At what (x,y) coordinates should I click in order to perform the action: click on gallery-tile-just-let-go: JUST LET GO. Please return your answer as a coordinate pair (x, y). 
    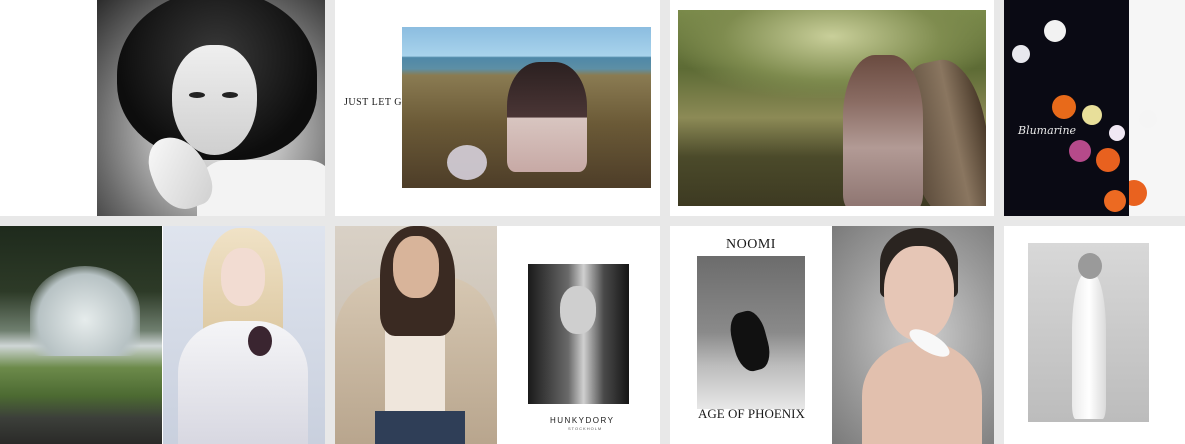
    Looking at the image, I should click on (497, 108).